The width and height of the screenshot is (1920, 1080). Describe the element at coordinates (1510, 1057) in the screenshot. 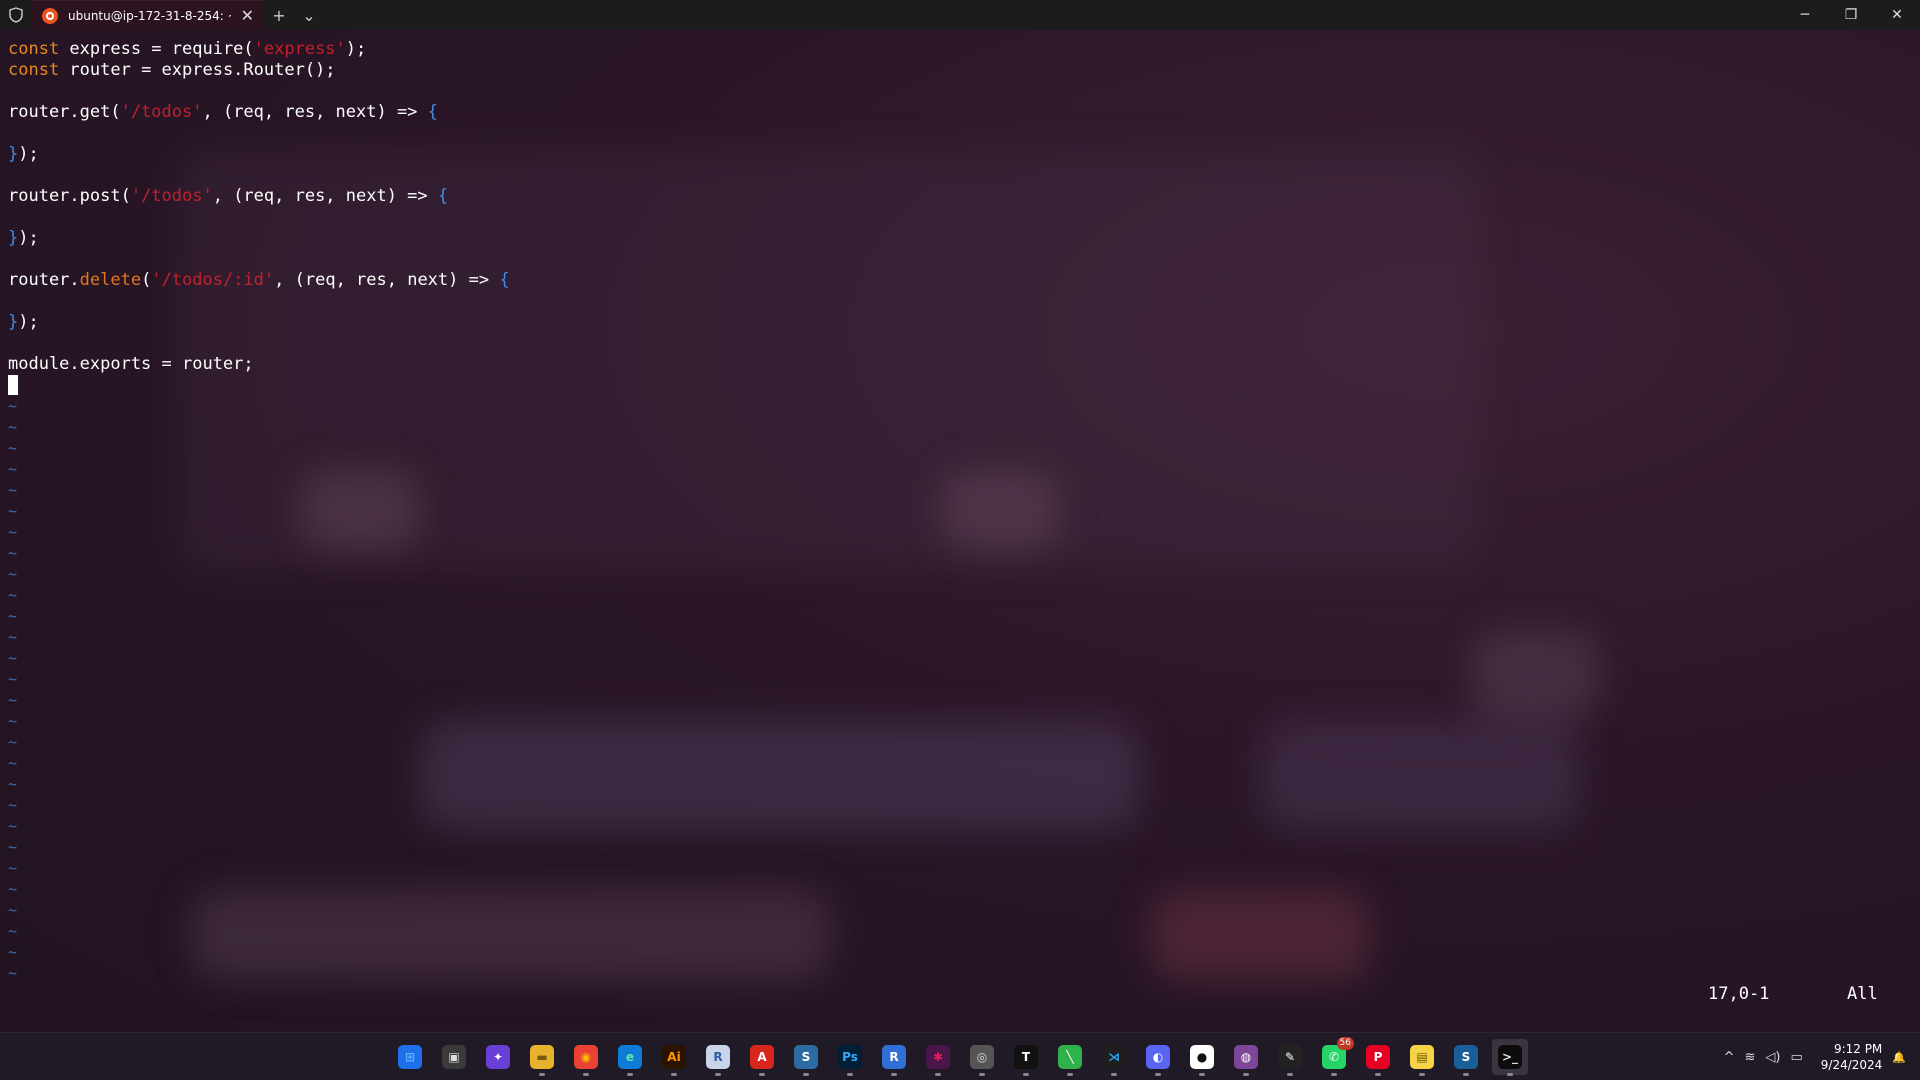

I see `terminal-button: >_` at that location.